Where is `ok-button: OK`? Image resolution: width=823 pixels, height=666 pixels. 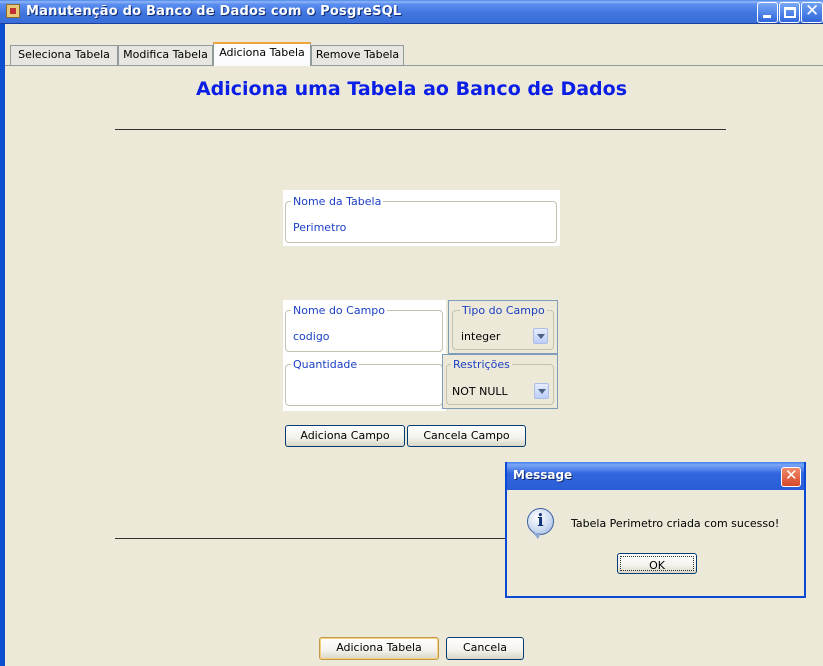
ok-button: OK is located at coordinates (657, 563).